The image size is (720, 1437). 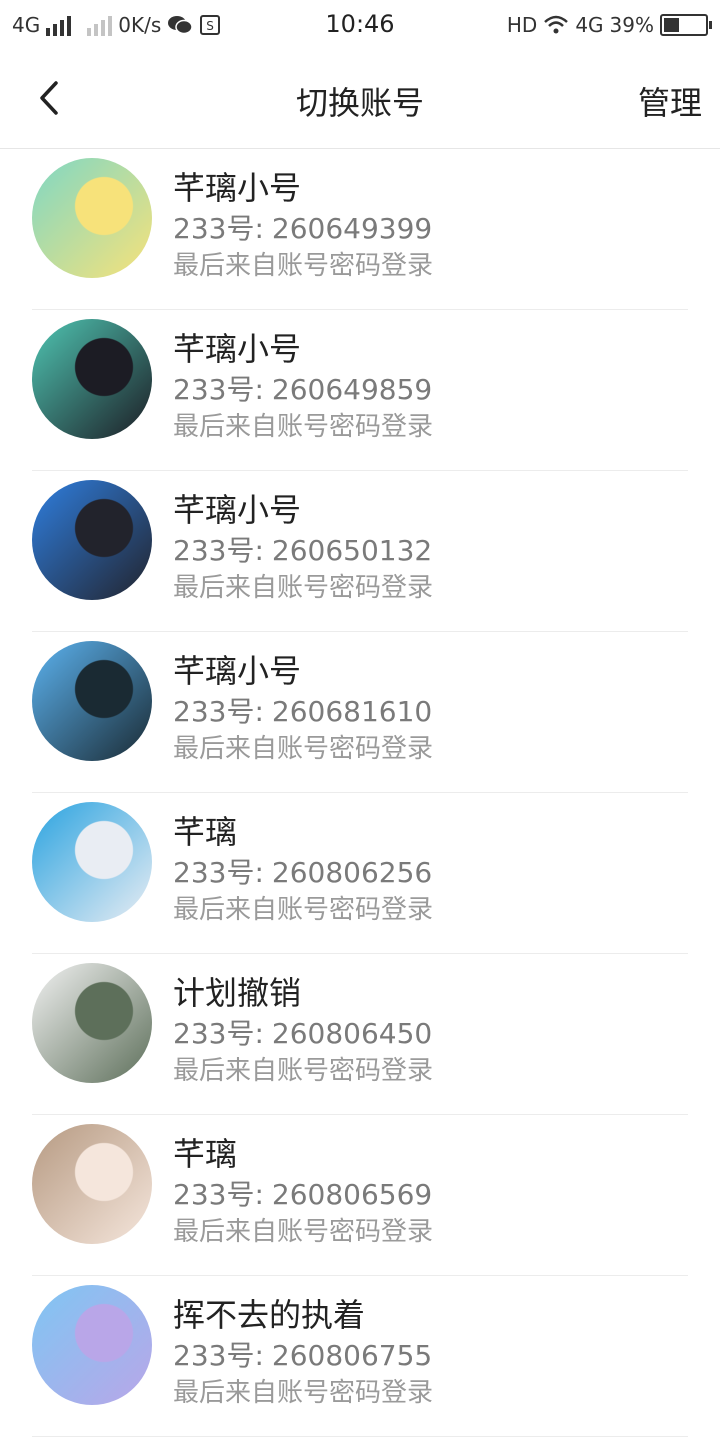 What do you see at coordinates (352, 872) in the screenshot?
I see `account-id: 260806256` at bounding box center [352, 872].